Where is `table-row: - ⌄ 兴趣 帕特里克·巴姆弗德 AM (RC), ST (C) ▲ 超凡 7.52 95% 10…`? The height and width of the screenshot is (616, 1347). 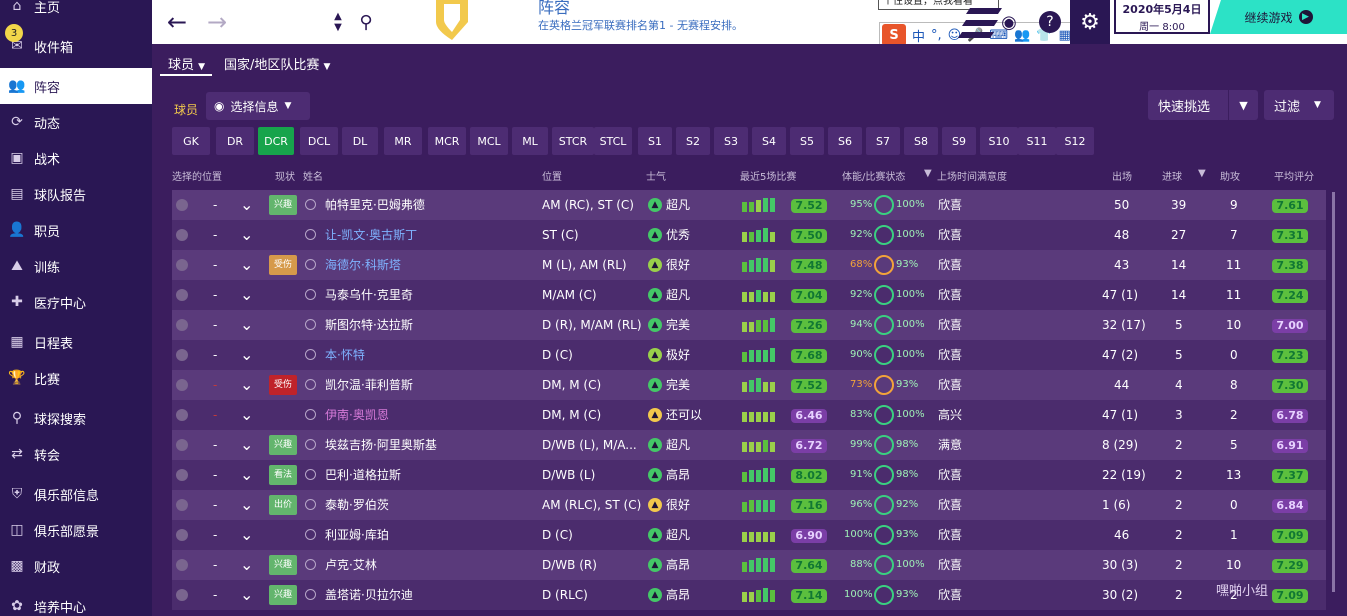
table-row: - ⌄ 兴趣 帕特里克·巴姆弗德 AM (RC), ST (C) ▲ 超凡 7.52 95% 10… is located at coordinates (749, 205).